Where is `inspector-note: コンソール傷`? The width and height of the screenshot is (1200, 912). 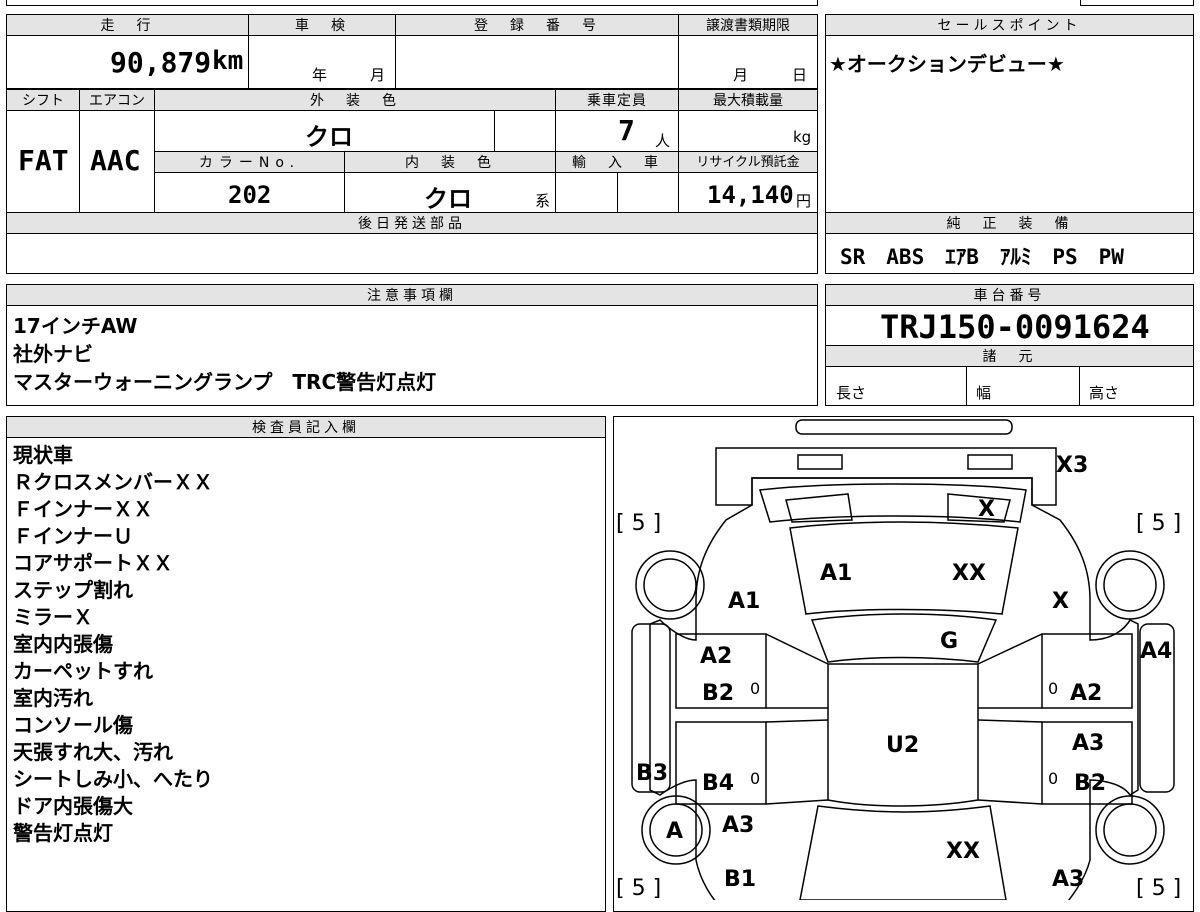
inspector-note: コンソール傷 is located at coordinates (73, 725).